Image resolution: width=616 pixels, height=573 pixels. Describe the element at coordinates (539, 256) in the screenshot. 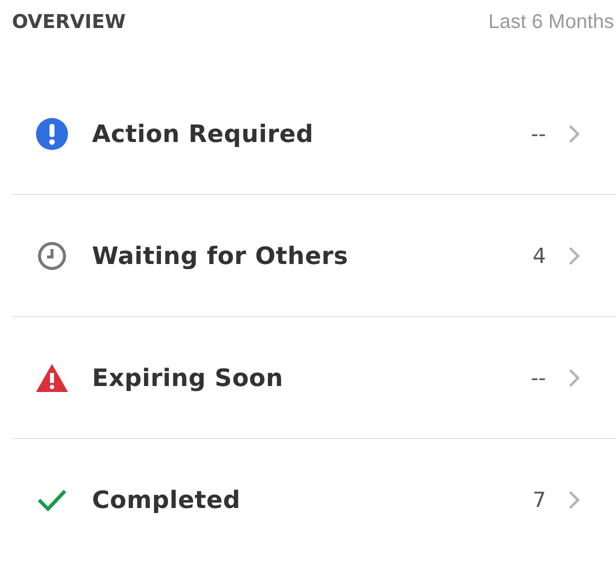

I see `item-count: 4` at that location.